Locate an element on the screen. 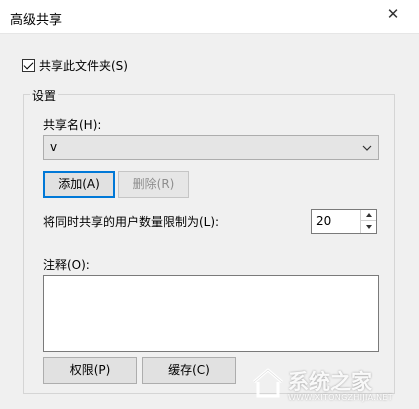 This screenshot has height=409, width=419. stepper-buttons is located at coordinates (368, 221).